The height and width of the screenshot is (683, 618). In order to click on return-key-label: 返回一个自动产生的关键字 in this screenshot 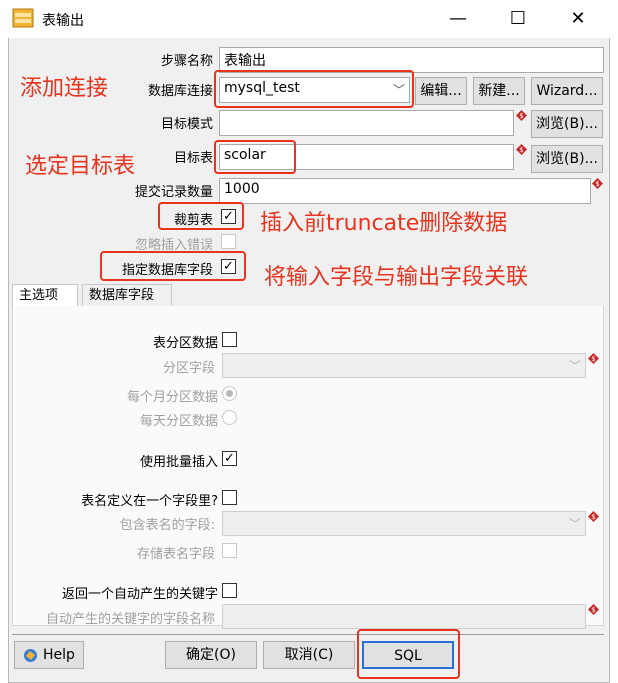, I will do `click(139, 594)`.